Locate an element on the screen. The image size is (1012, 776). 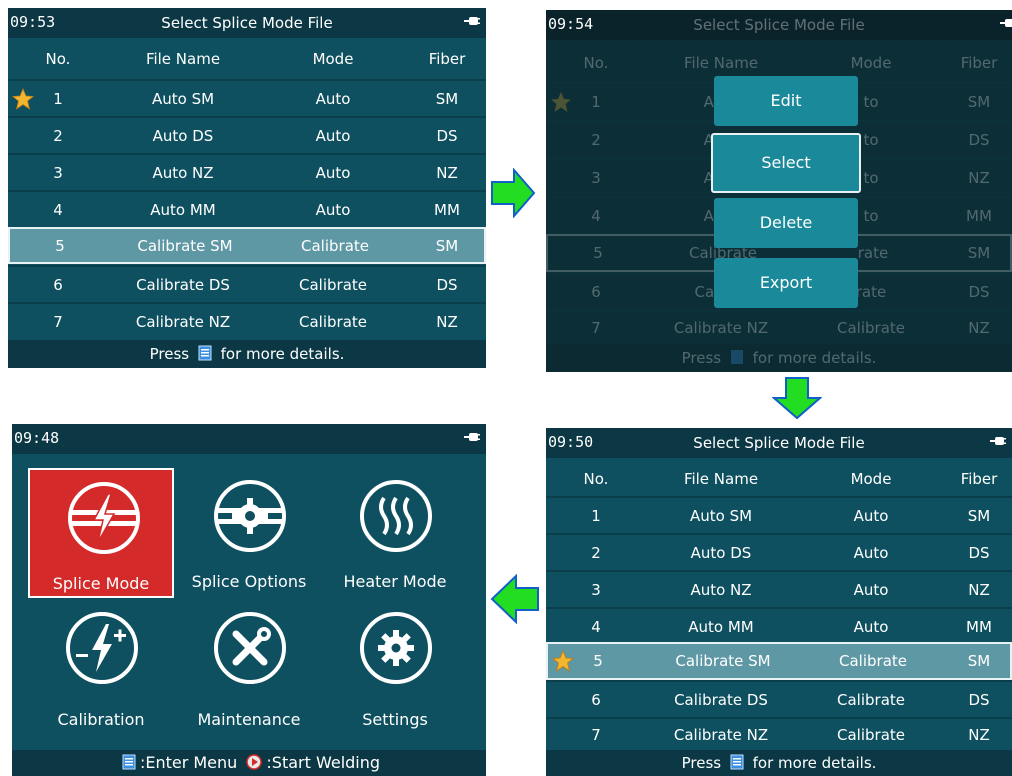
menu-tile-maintenance: Maintenance is located at coordinates (249, 665).